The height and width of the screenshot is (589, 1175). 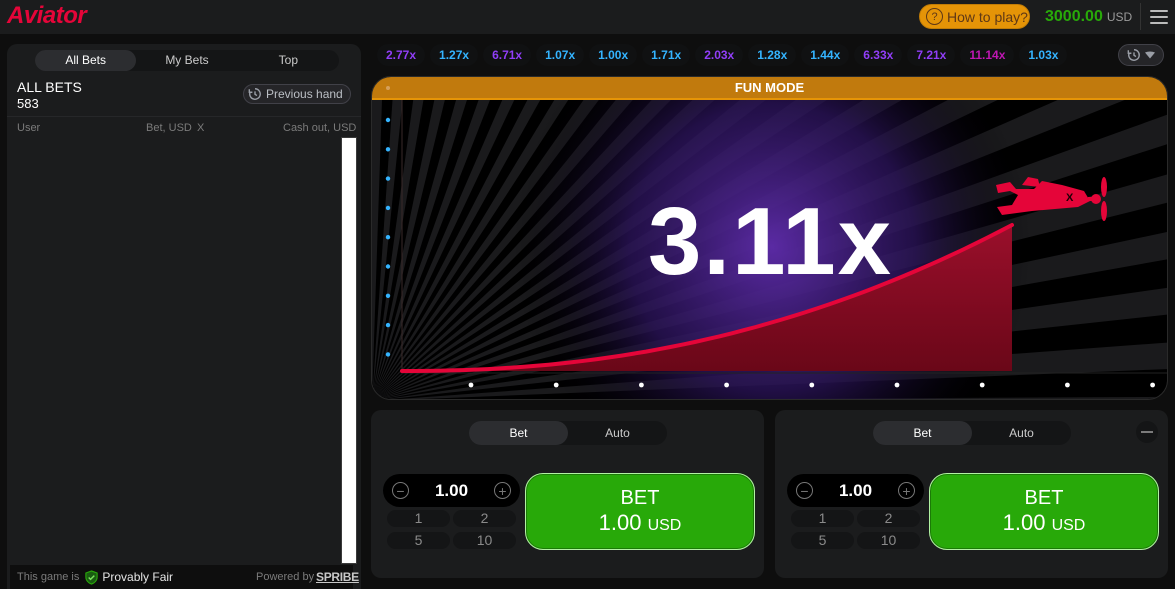 I want to click on question-icon: ?, so click(x=934, y=16).